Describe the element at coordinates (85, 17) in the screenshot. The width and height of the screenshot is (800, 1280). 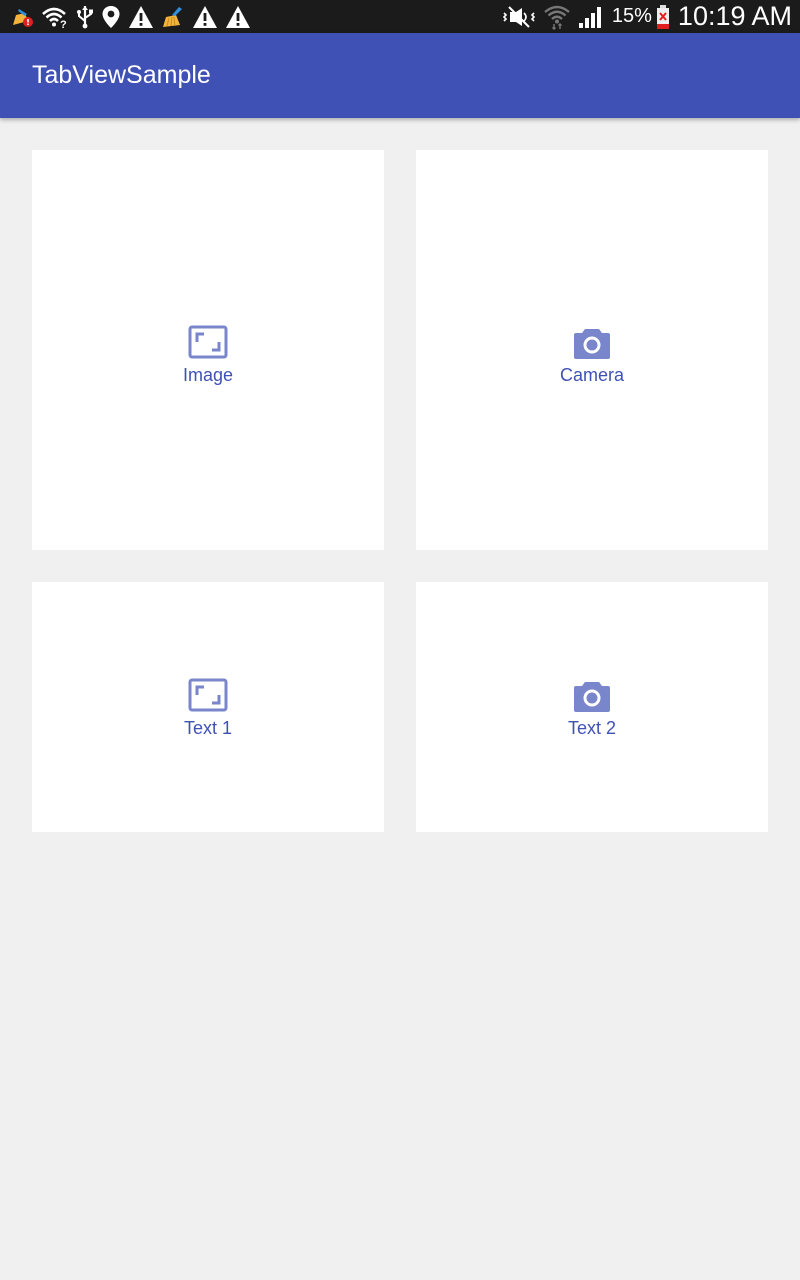
I see `usb-icon` at that location.